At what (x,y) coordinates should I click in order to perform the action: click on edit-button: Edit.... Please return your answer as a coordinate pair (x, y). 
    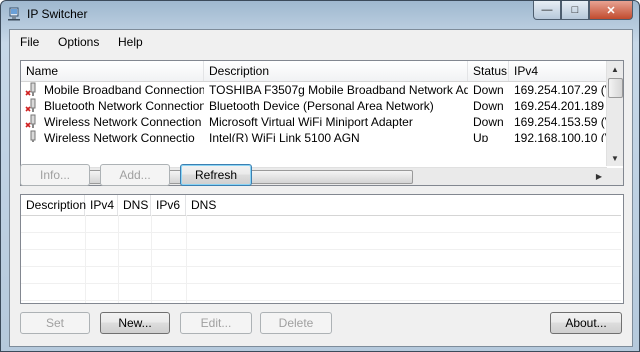
    Looking at the image, I should click on (216, 323).